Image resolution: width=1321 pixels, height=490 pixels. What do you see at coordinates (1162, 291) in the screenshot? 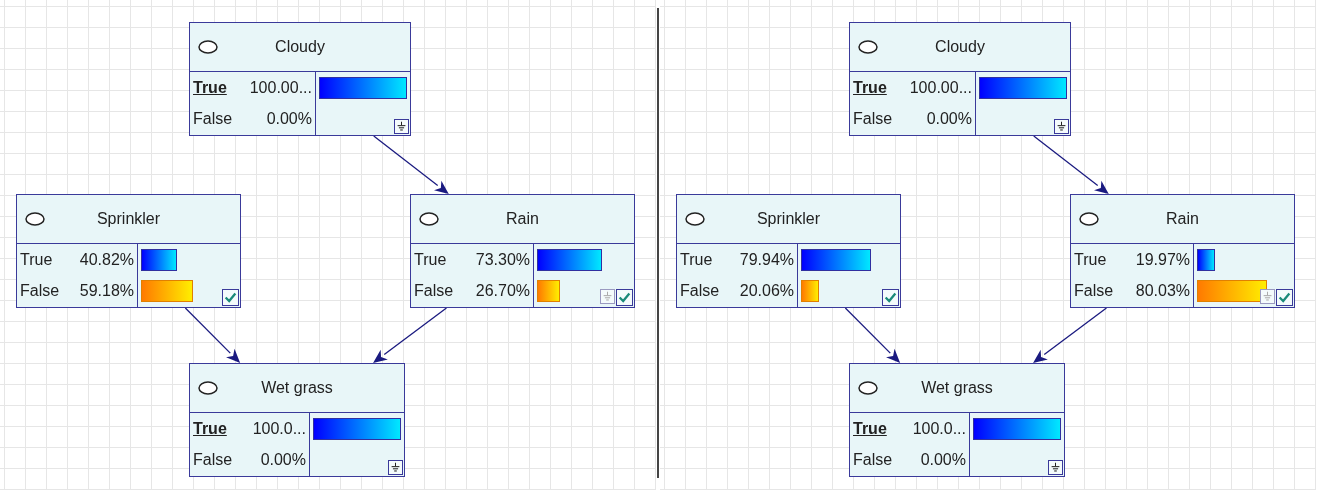
I see `state-value: 80.03%` at bounding box center [1162, 291].